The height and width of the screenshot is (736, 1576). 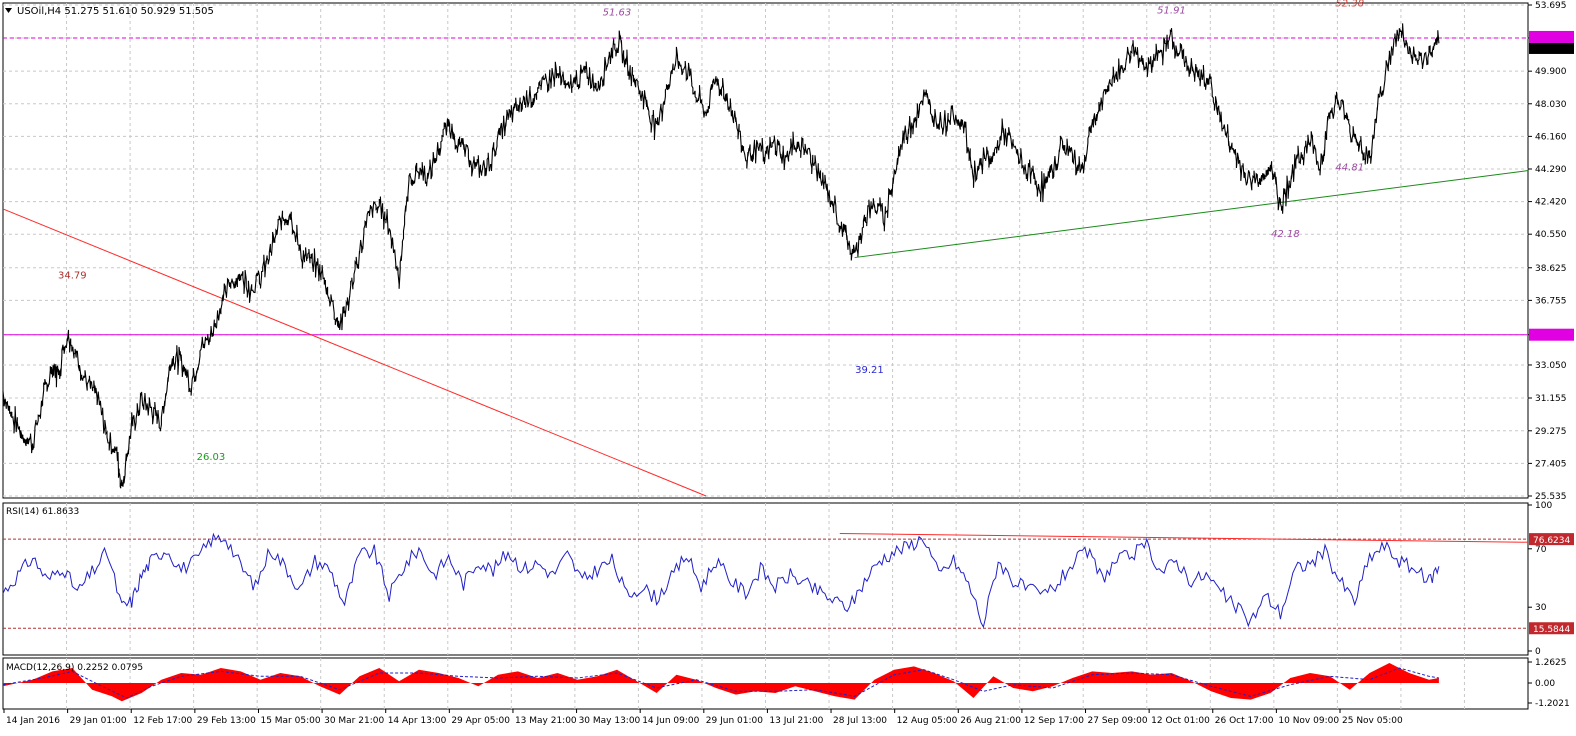 What do you see at coordinates (734, 721) in the screenshot?
I see `time-tick-label: 29 Jun 01:00` at bounding box center [734, 721].